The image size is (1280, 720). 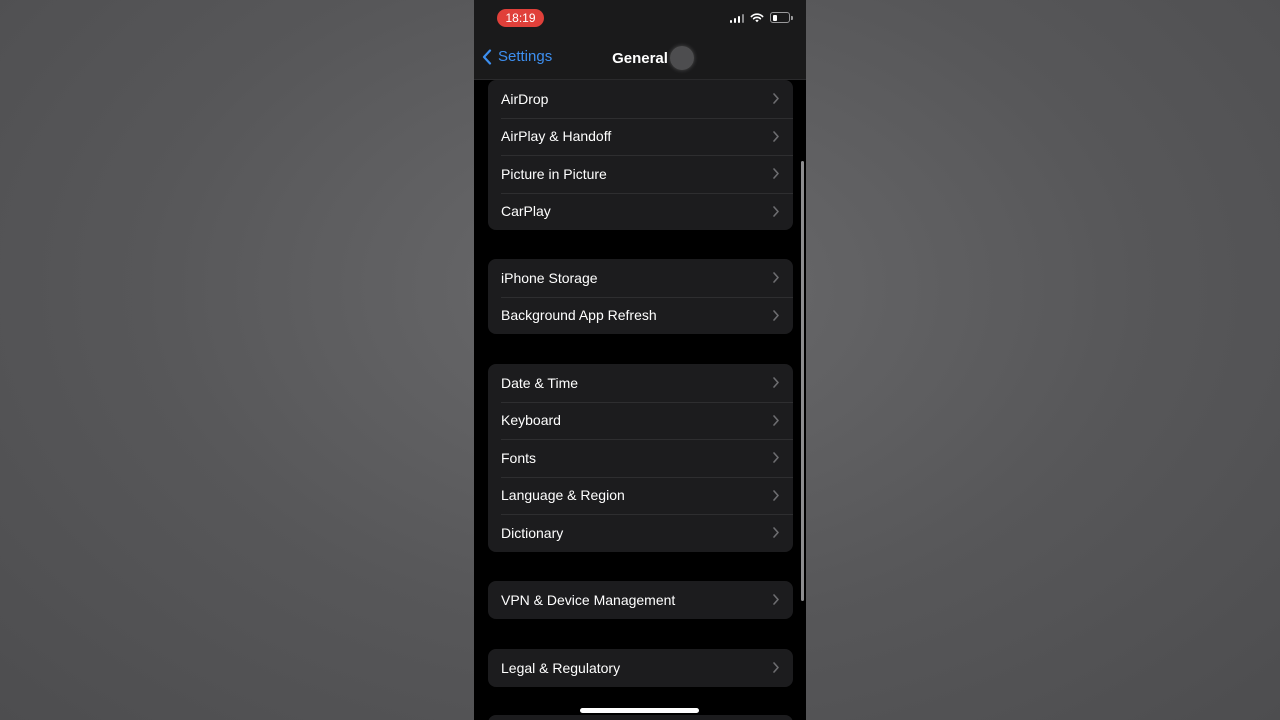 I want to click on row-label: AirPlay & Handoff, so click(x=556, y=136).